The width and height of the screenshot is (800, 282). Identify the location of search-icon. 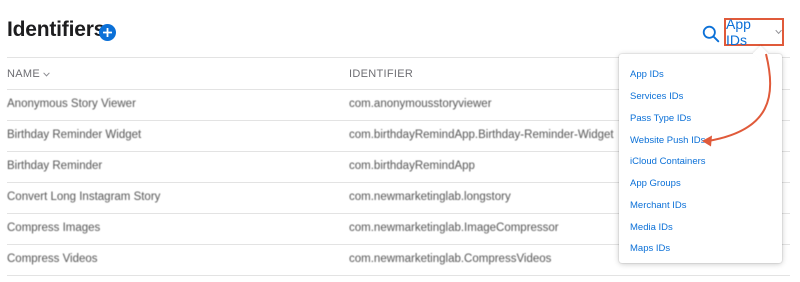
(711, 34).